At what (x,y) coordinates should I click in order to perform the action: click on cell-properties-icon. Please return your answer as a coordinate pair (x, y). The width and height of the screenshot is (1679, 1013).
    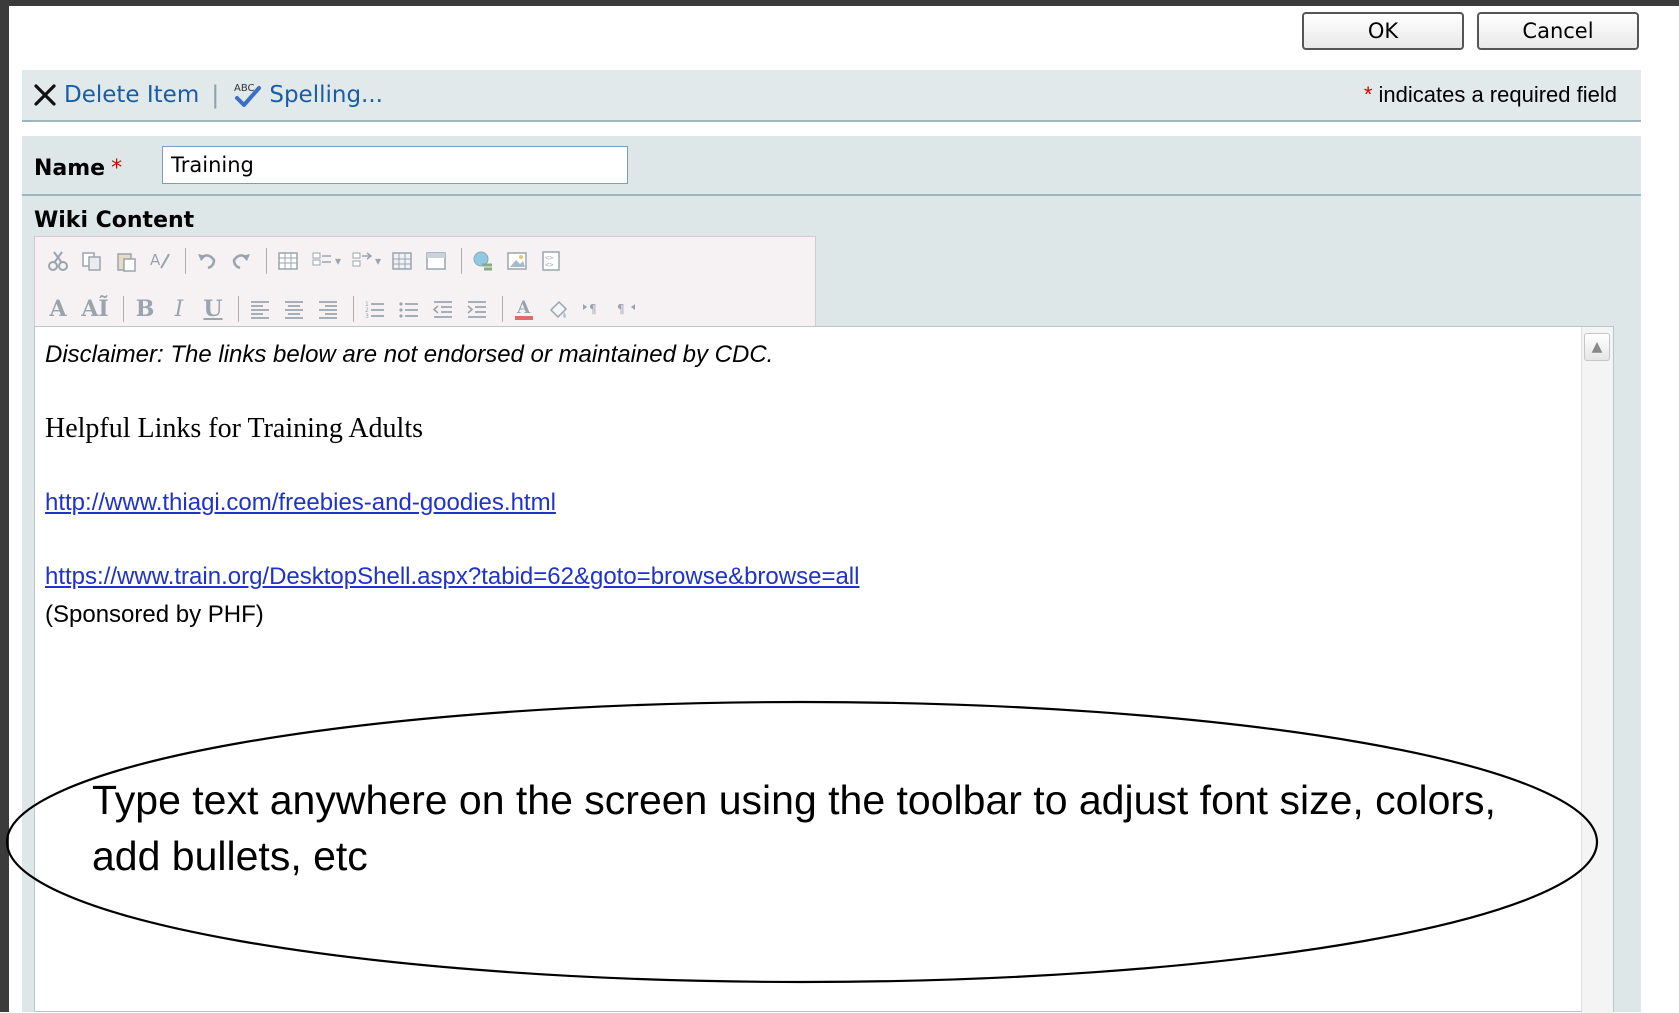
    Looking at the image, I should click on (436, 261).